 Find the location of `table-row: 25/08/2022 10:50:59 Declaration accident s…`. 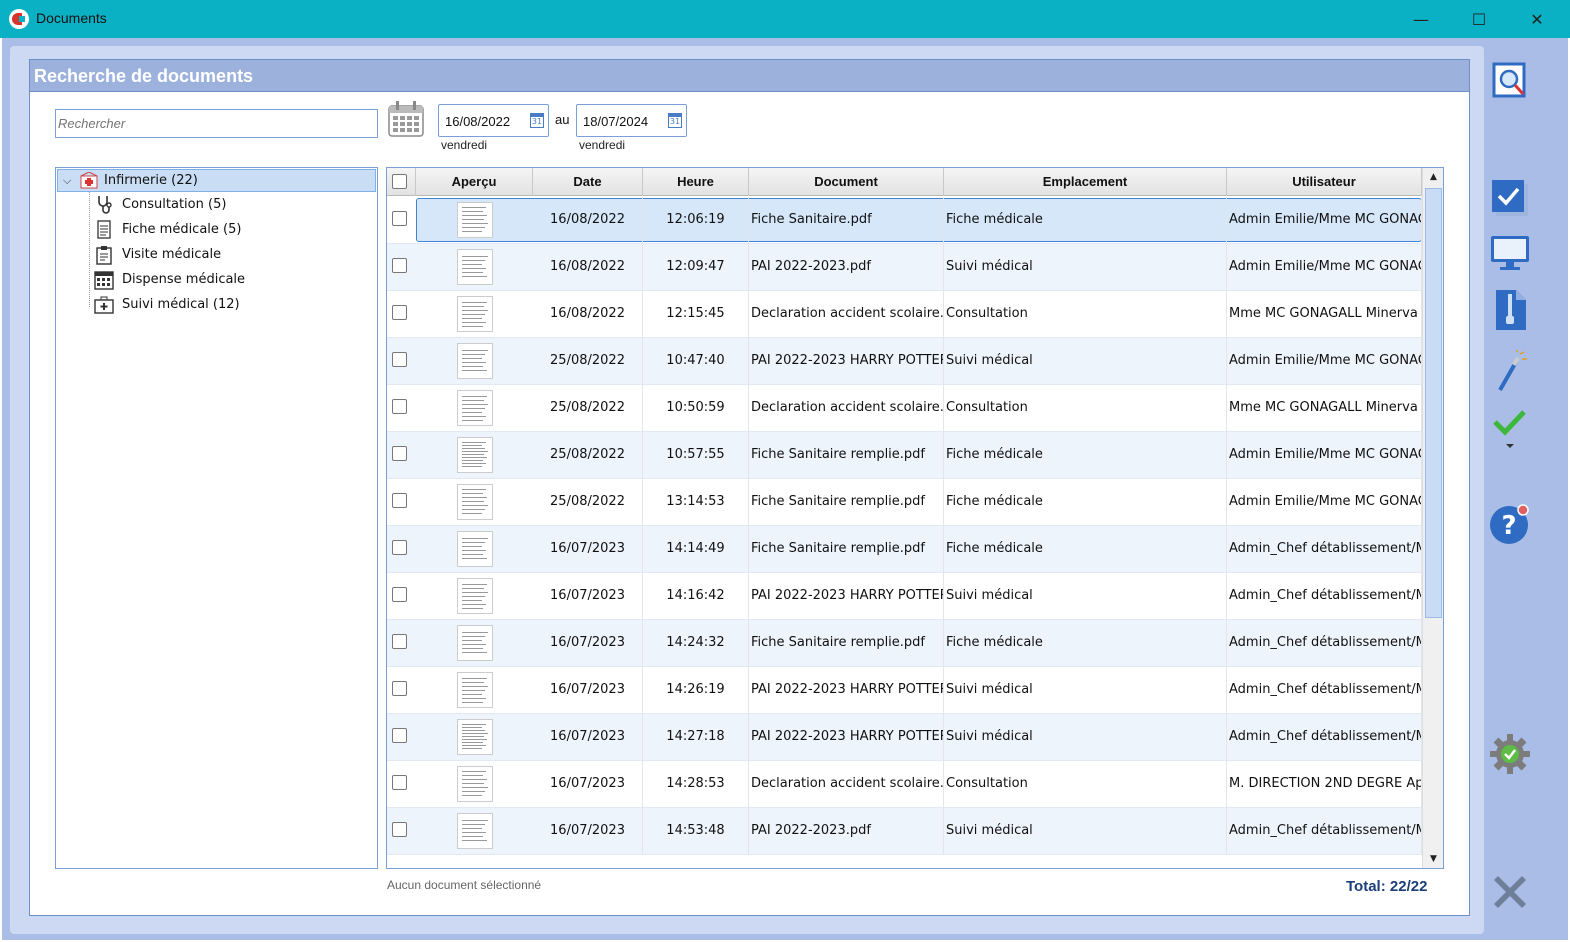

table-row: 25/08/2022 10:50:59 Declaration accident s… is located at coordinates (904, 408).